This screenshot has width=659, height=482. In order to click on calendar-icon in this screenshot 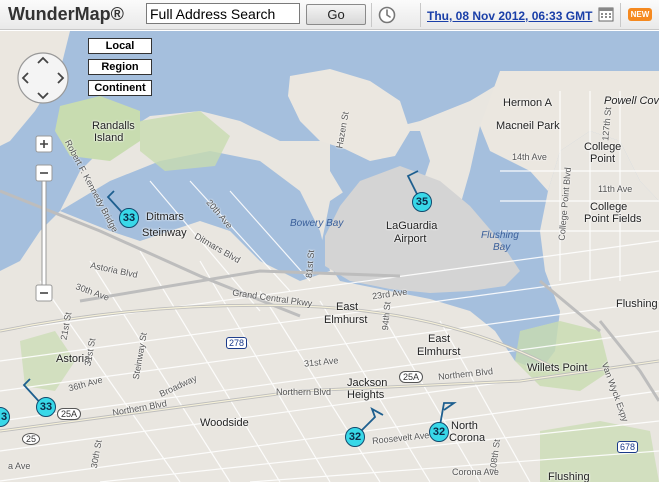, I will do `click(606, 14)`.